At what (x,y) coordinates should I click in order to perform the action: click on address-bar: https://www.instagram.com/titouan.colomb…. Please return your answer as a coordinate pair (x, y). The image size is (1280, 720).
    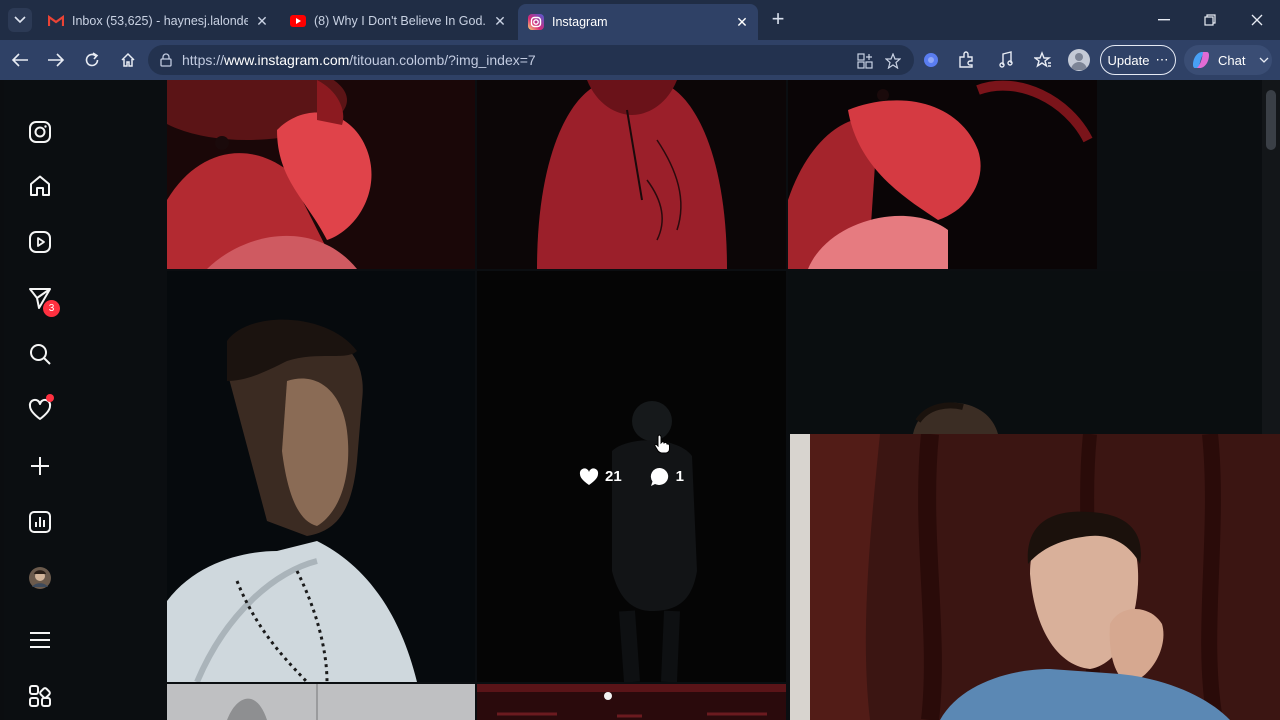
    Looking at the image, I should click on (531, 60).